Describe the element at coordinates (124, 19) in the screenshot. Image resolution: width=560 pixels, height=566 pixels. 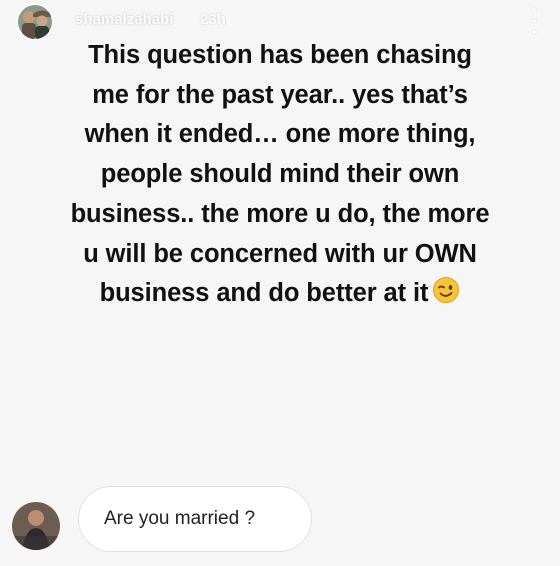
I see `username: shamalzahabi` at that location.